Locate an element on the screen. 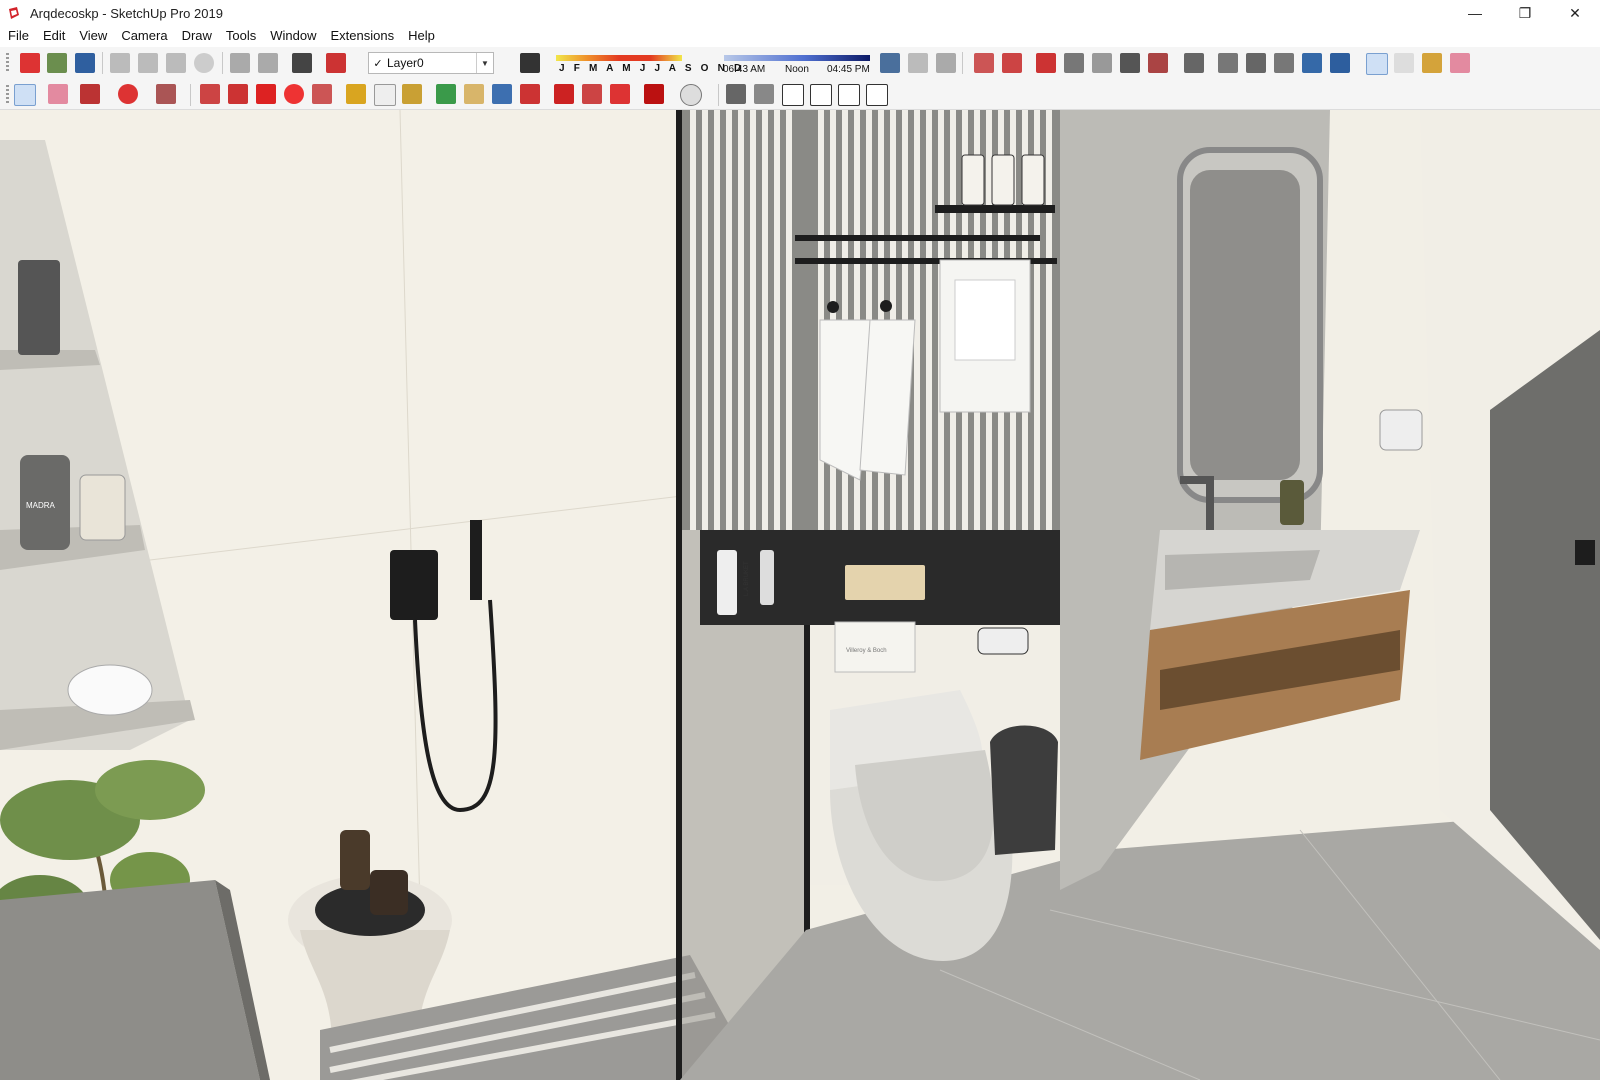  style-shaded-icon is located at coordinates (1012, 63).